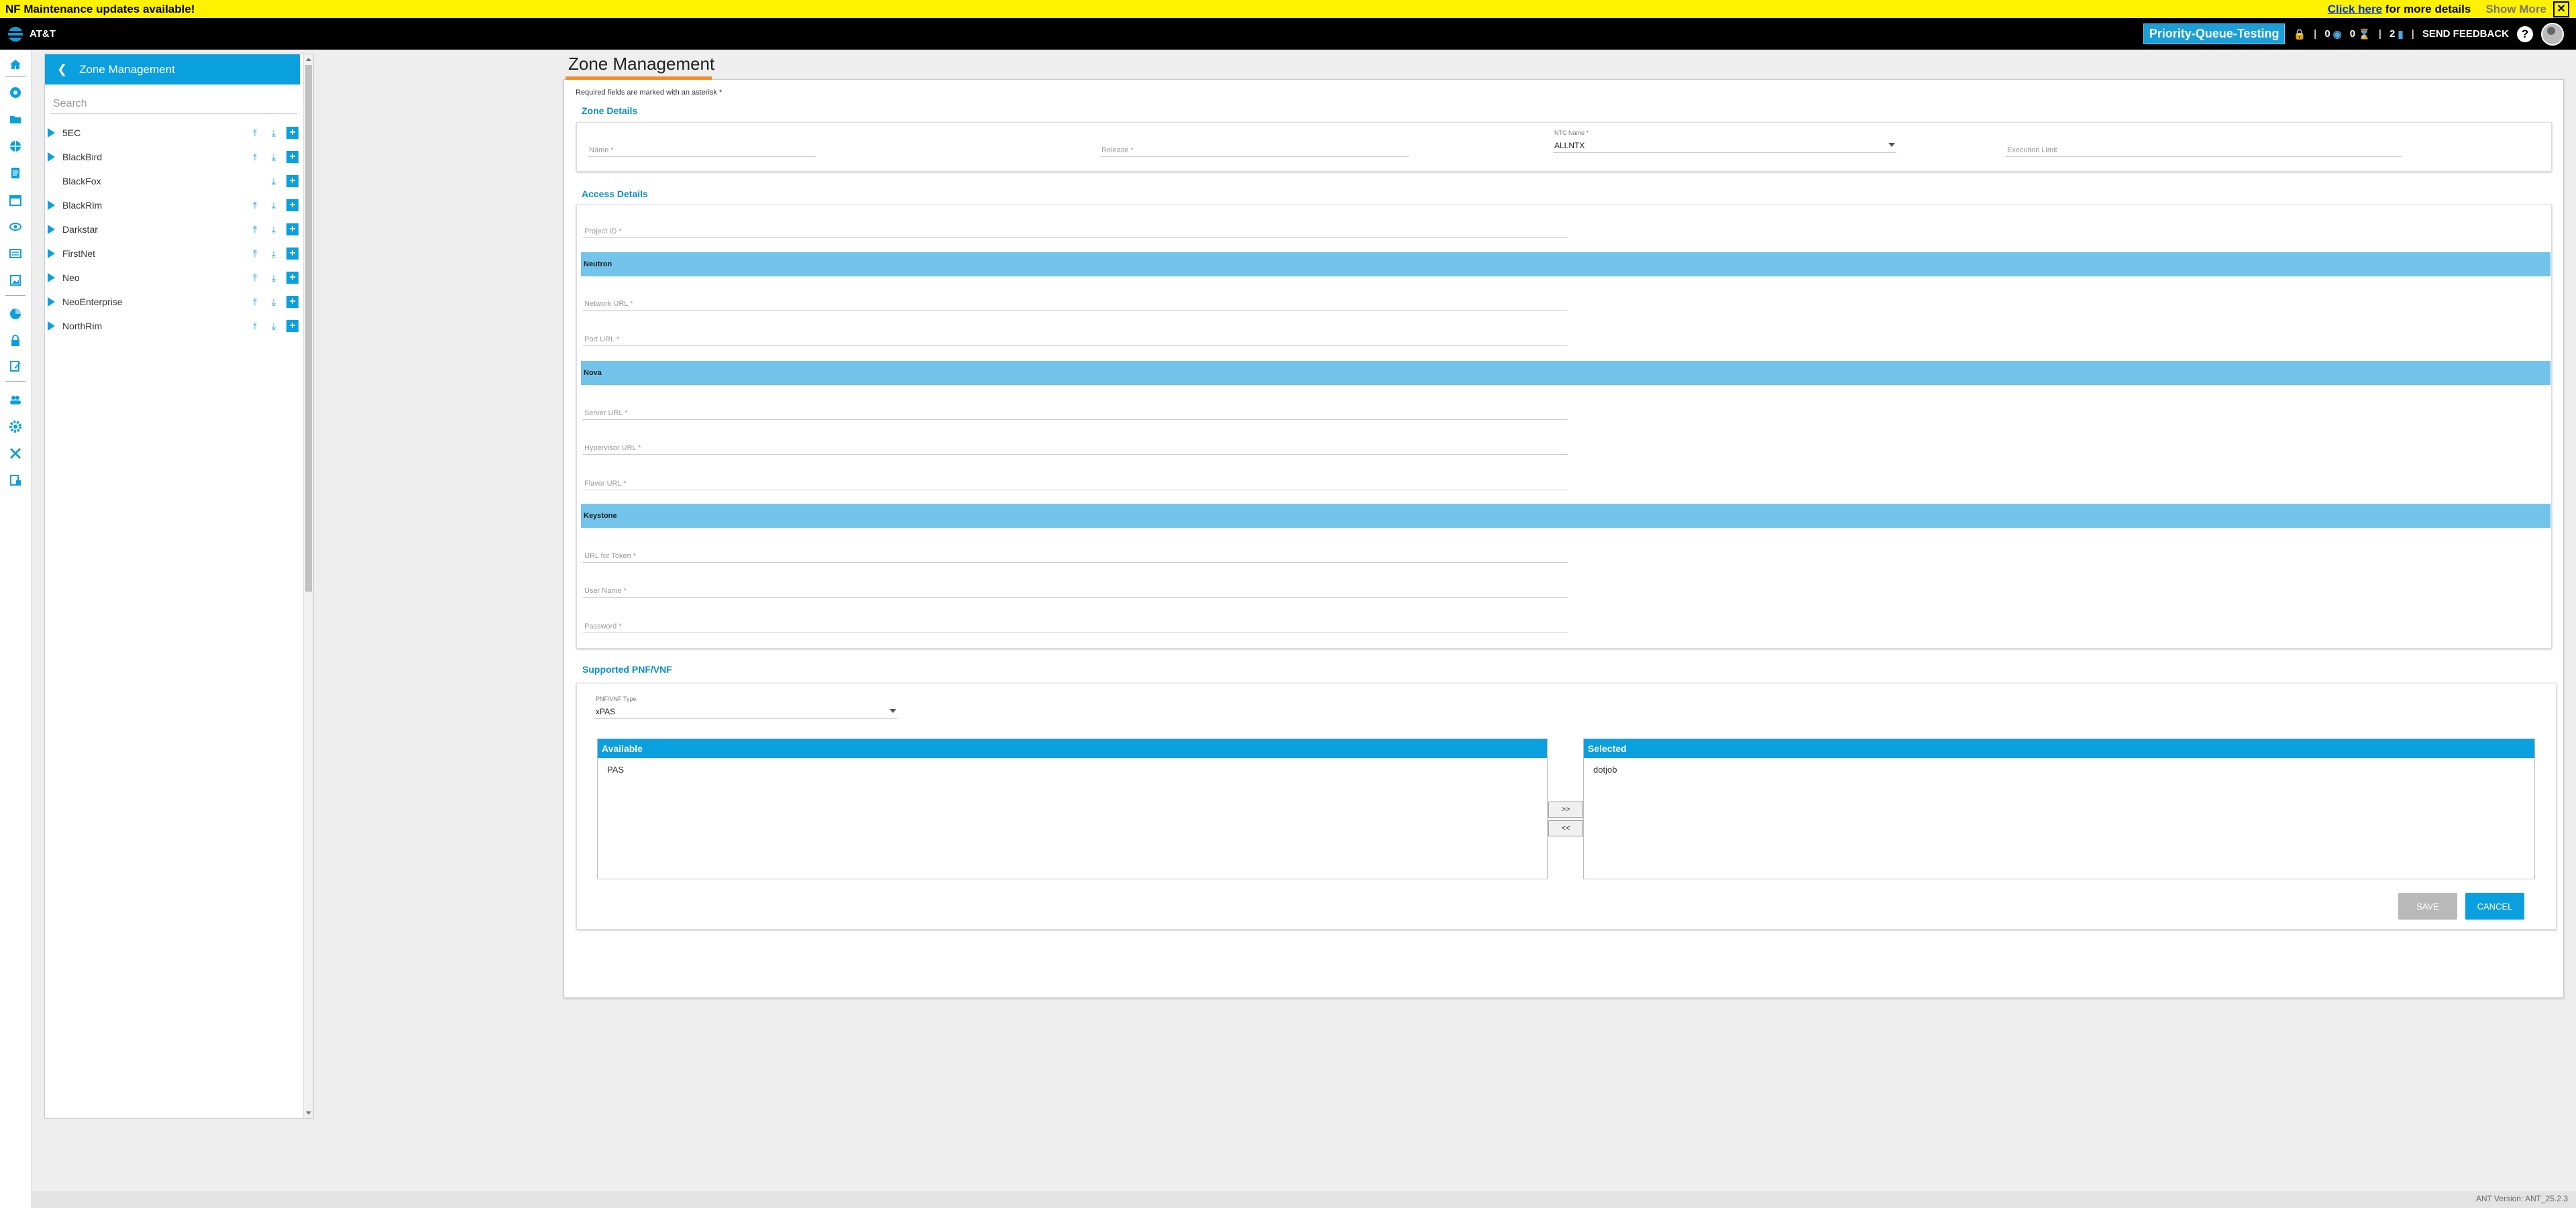 This screenshot has height=1208, width=2576. Describe the element at coordinates (15, 64) in the screenshot. I see `home-icon` at that location.